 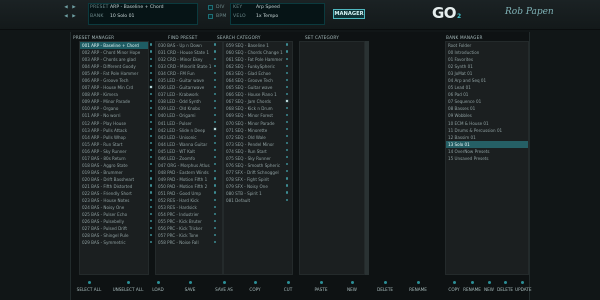 I want to click on preset-list-item: 036 LED - Guitarrwave, so click(x=189, y=87).